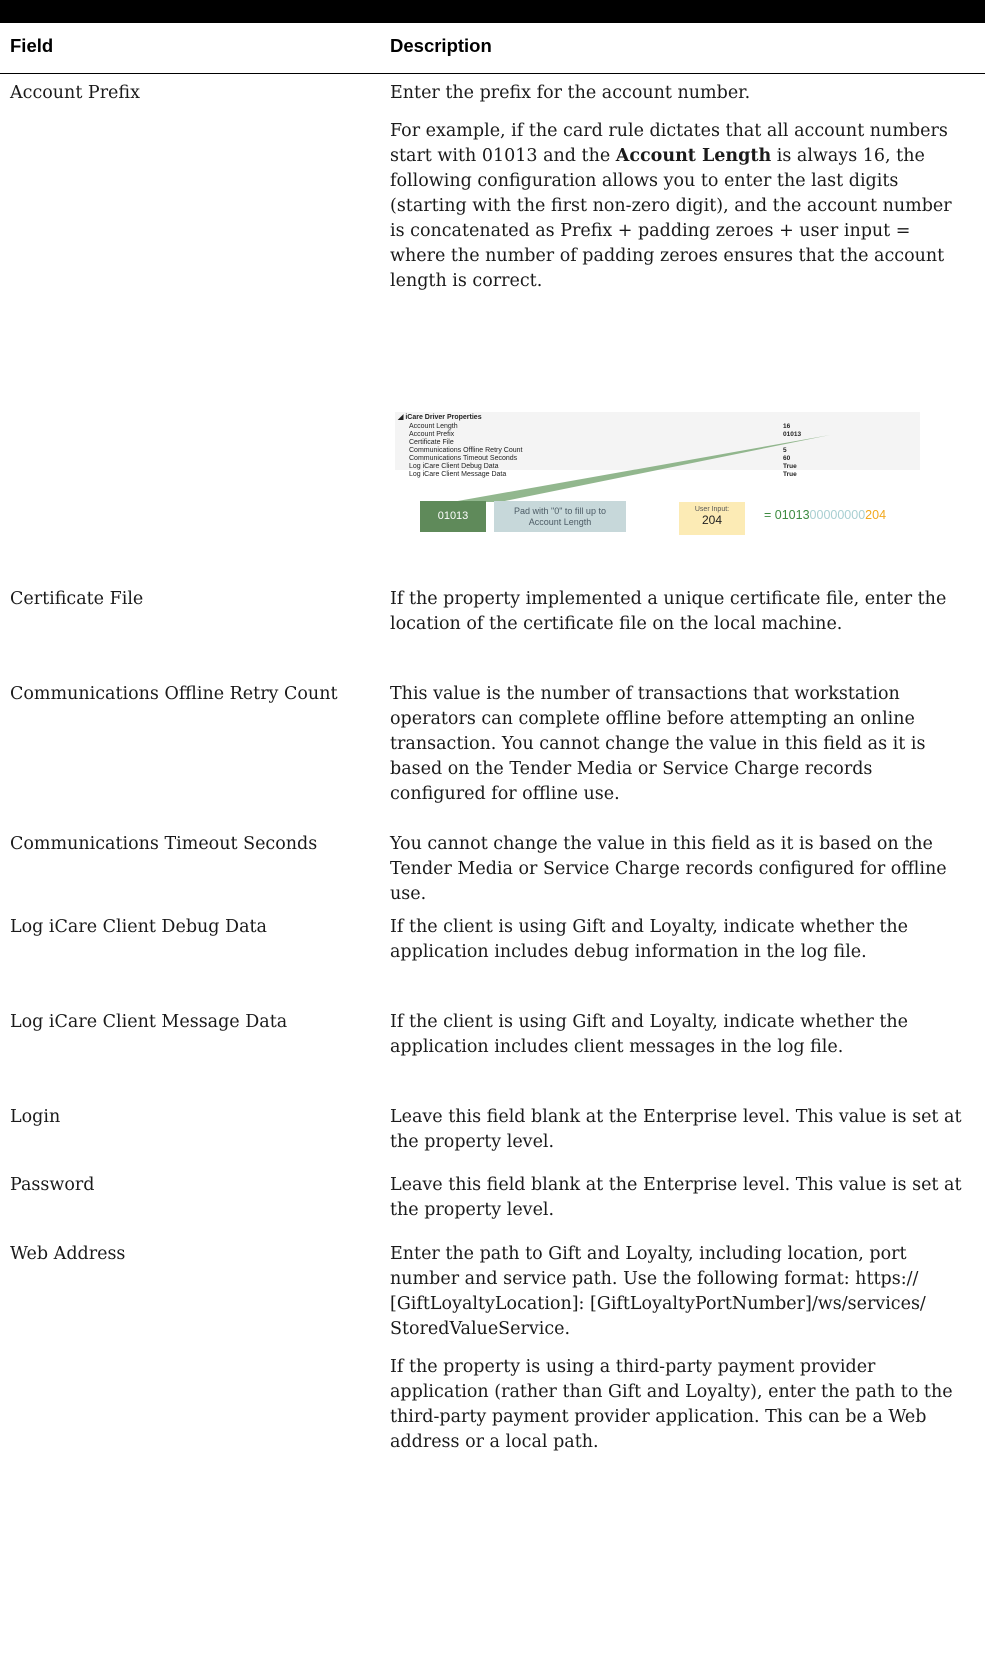  I want to click on description-paragraph: Enter the prefix for the account number., so click(570, 93).